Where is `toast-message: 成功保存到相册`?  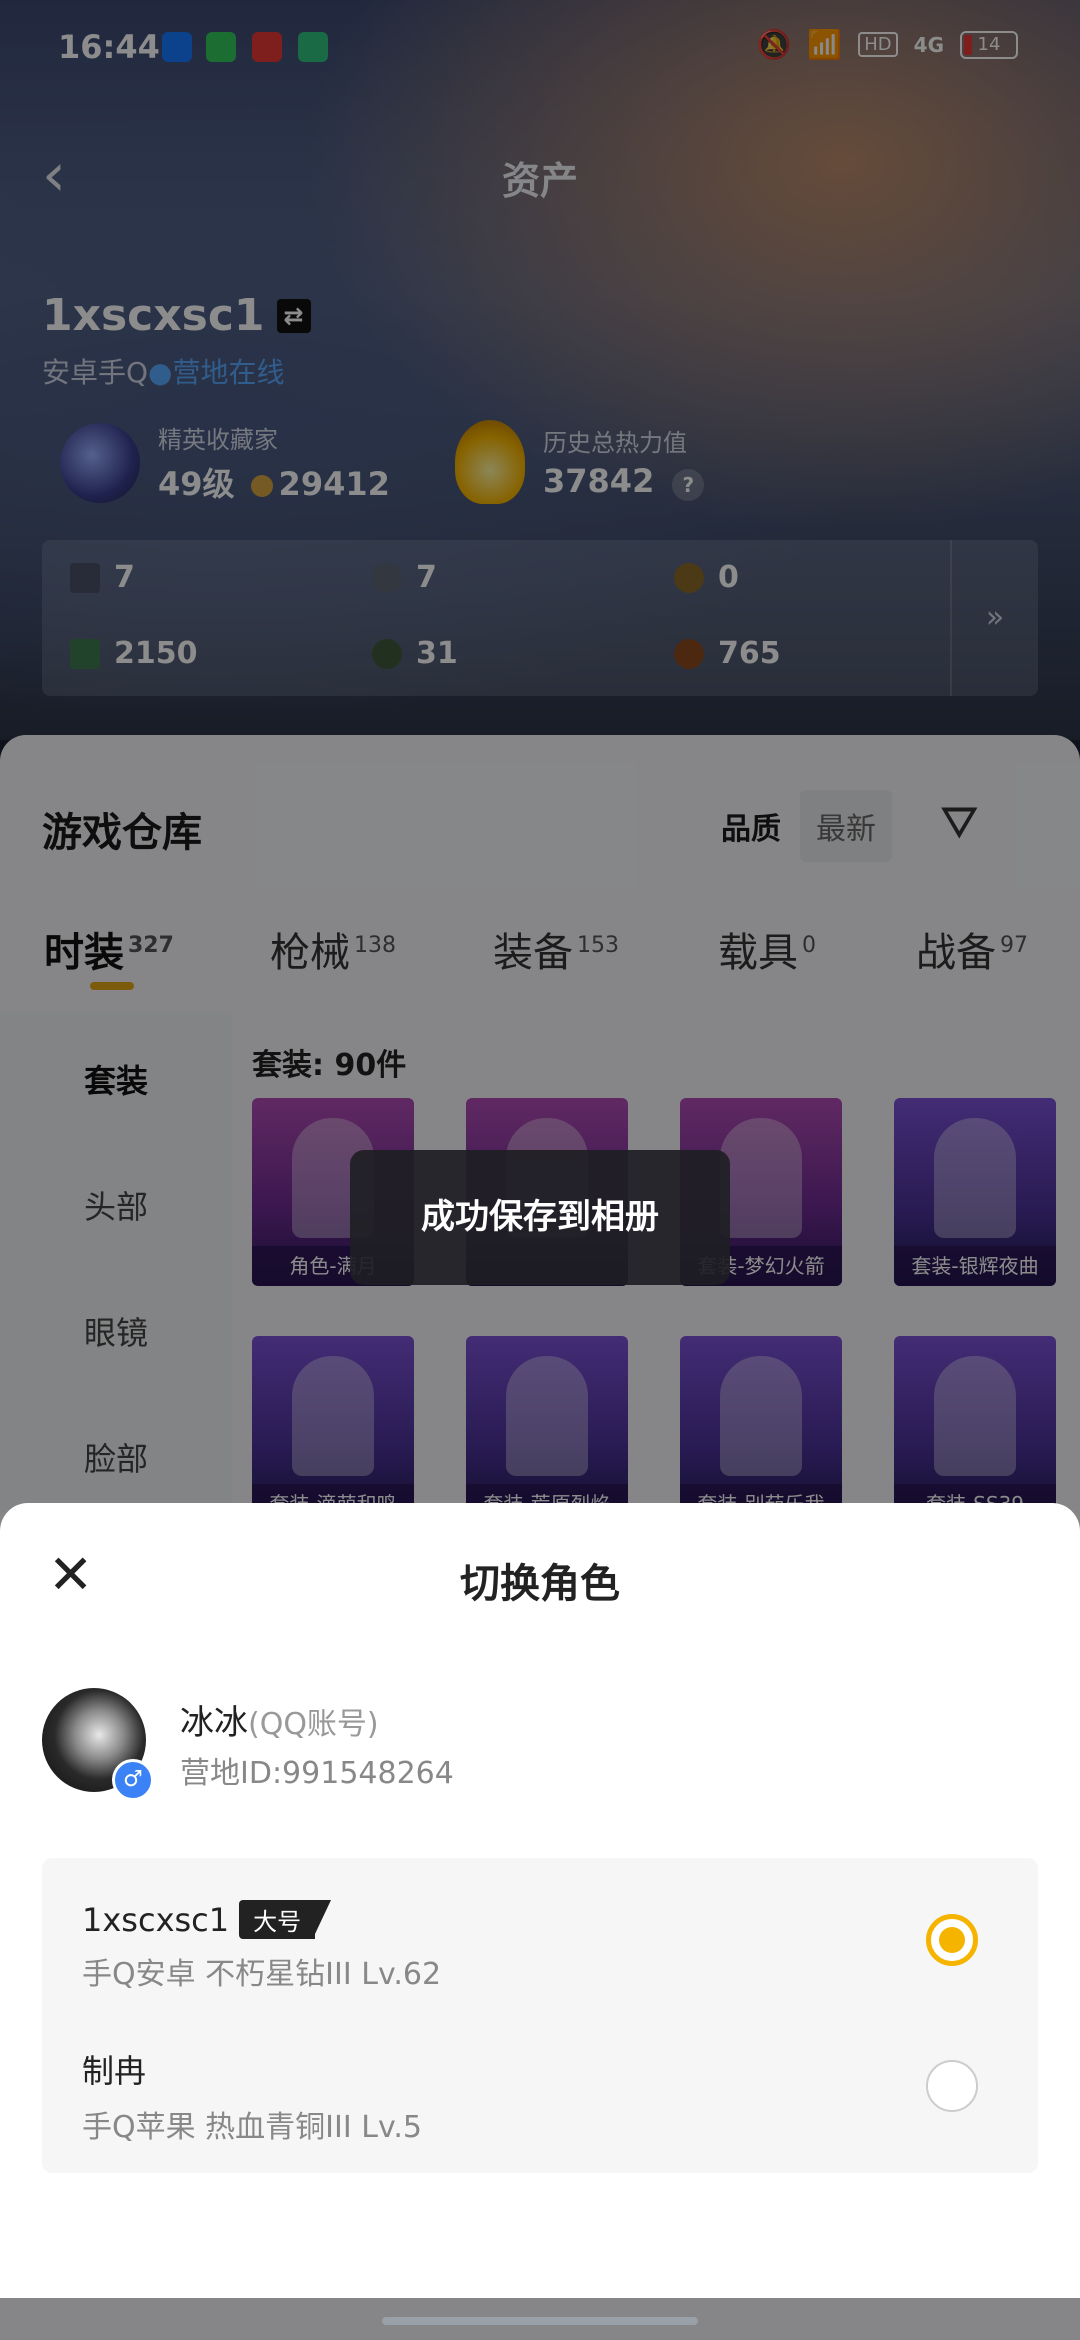 toast-message: 成功保存到相册 is located at coordinates (540, 1217).